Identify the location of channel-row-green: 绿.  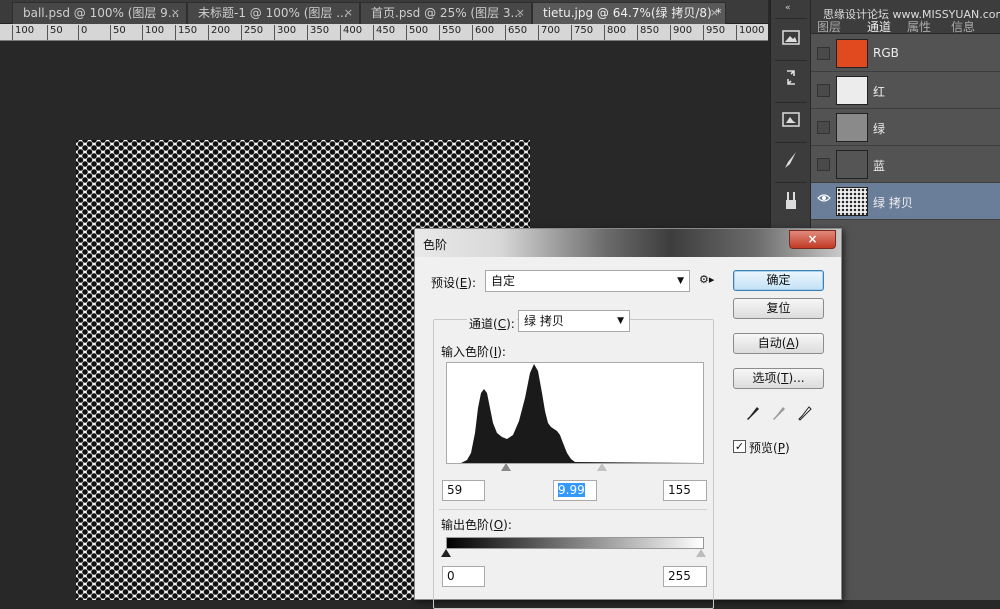
(905, 127).